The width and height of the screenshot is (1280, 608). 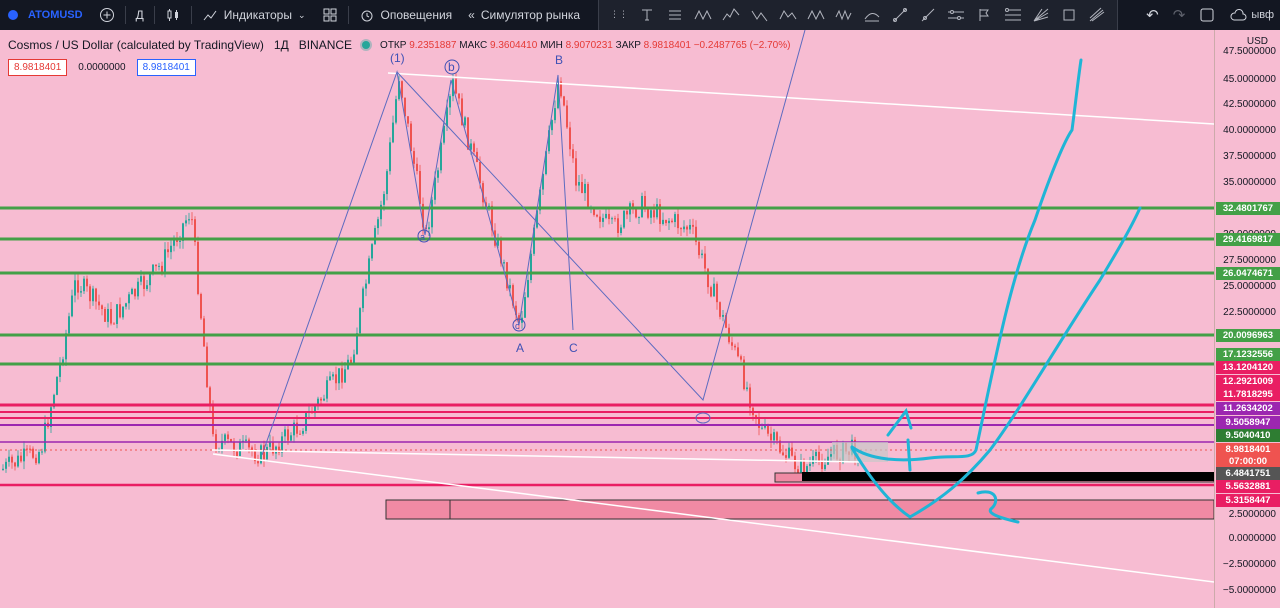 What do you see at coordinates (254, 15) in the screenshot?
I see `indicators-button: Индикаторы ⌄` at bounding box center [254, 15].